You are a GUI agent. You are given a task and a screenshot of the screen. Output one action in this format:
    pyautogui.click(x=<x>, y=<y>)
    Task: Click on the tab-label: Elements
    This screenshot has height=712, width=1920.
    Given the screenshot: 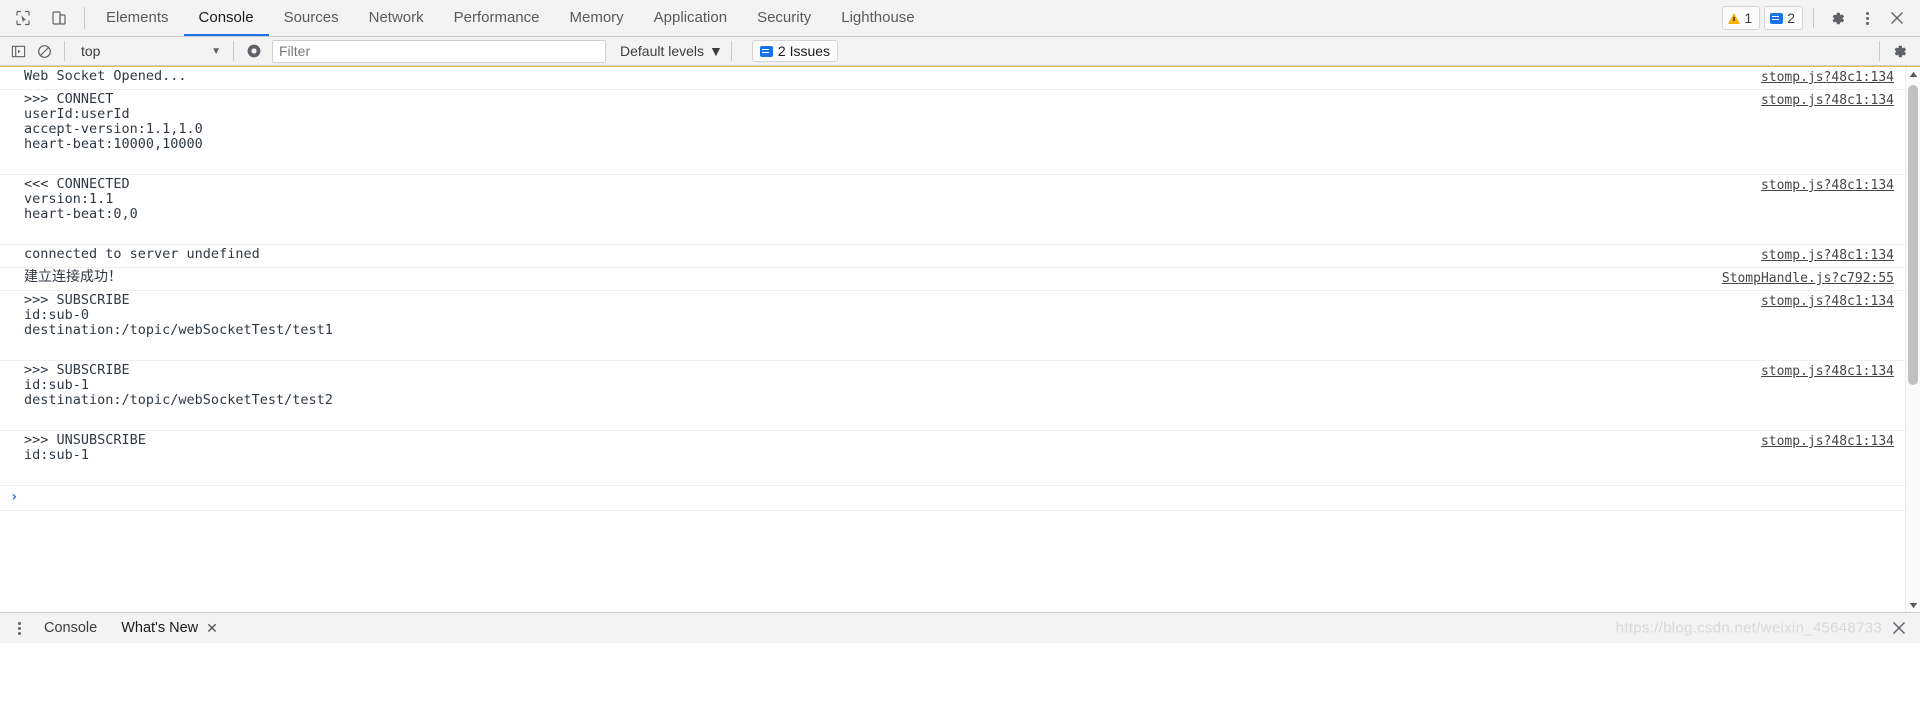 What is the action you would take?
    pyautogui.click(x=137, y=17)
    